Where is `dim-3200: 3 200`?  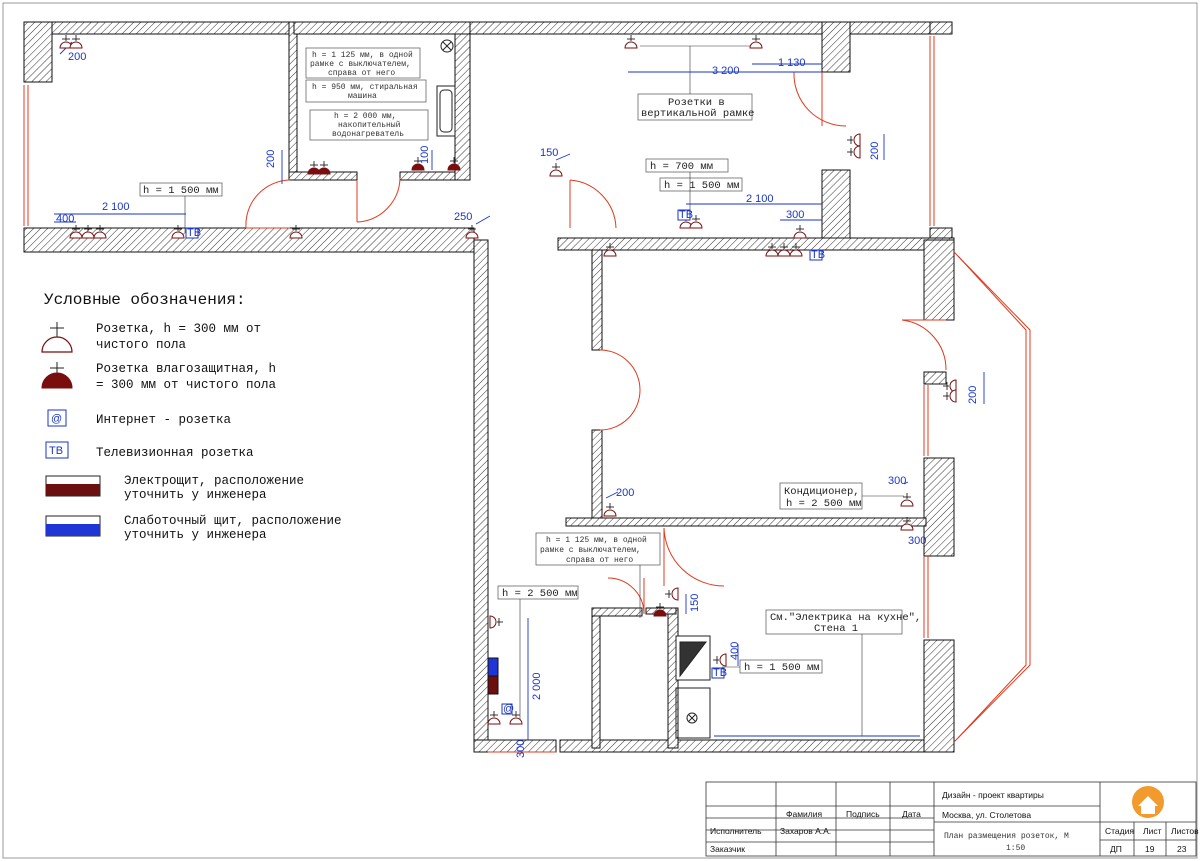
dim-3200: 3 200 is located at coordinates (726, 71).